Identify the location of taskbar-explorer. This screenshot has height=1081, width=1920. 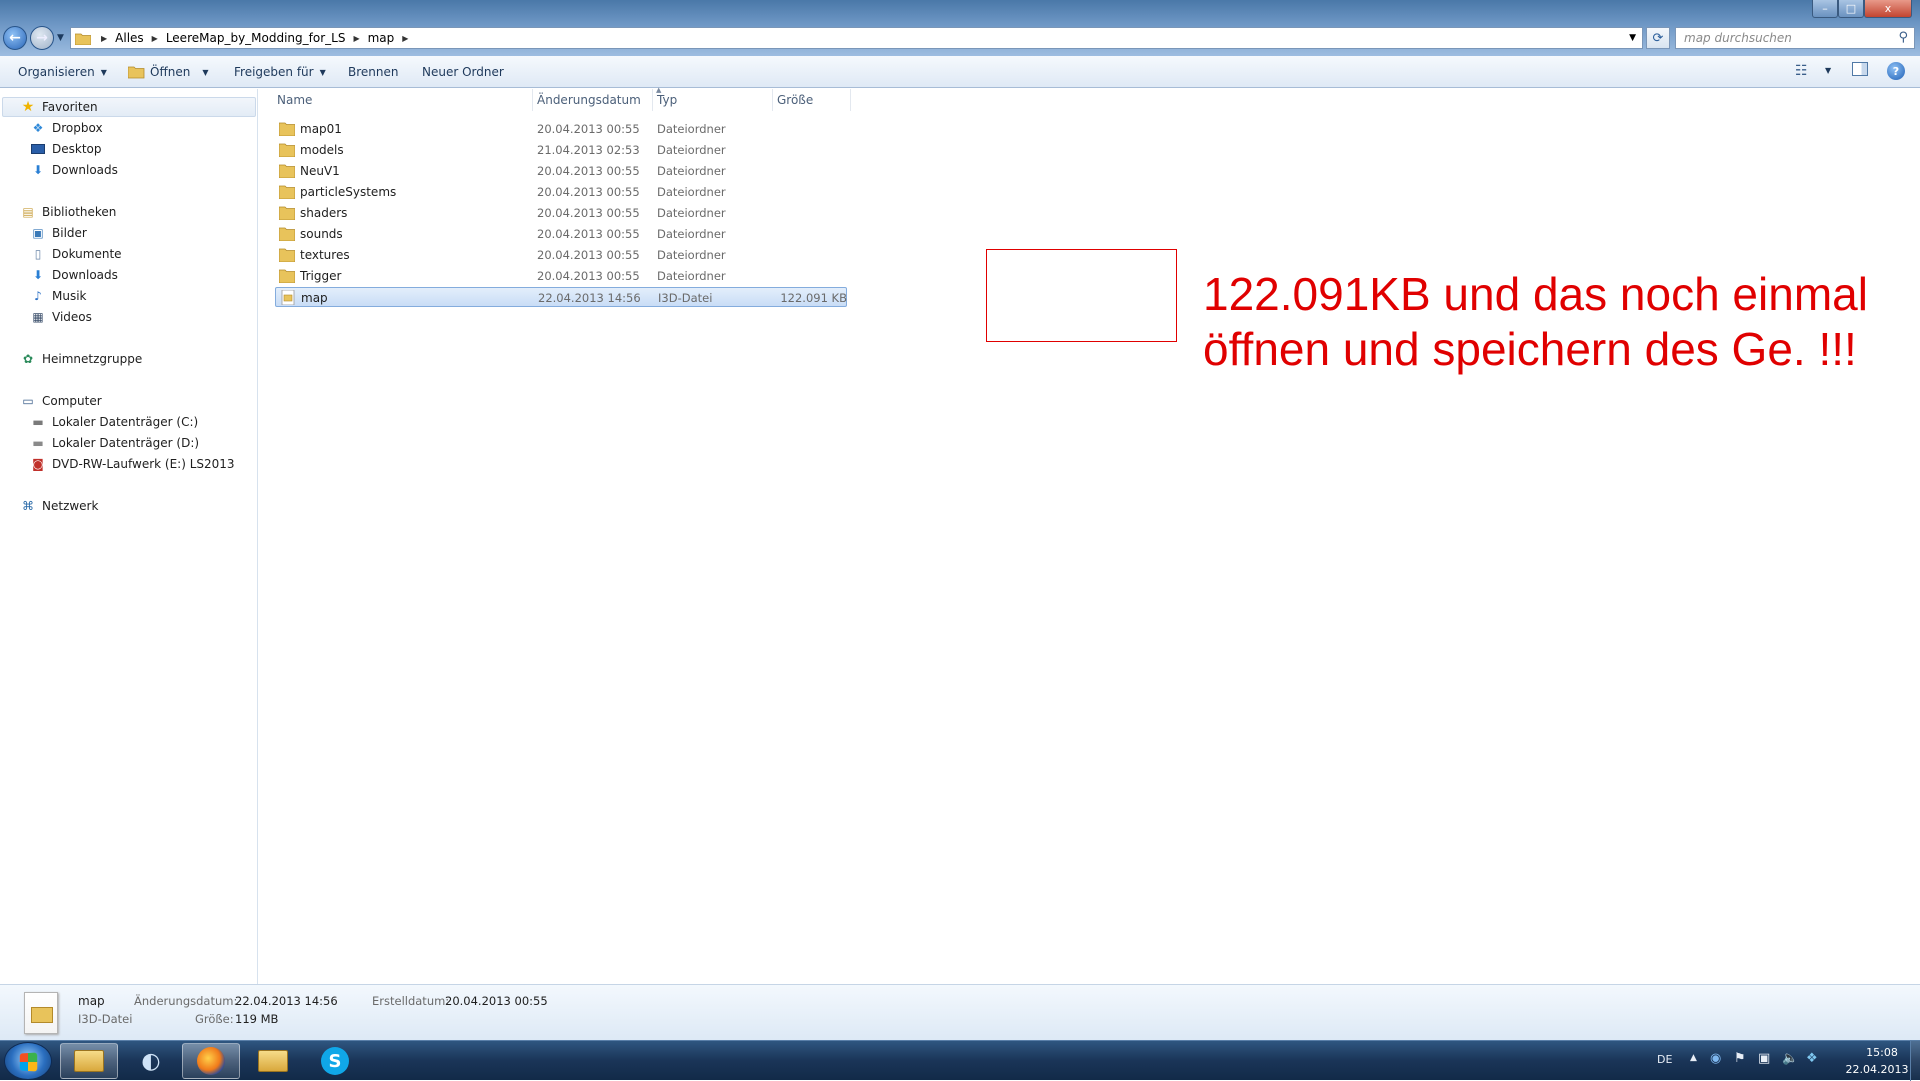
(89, 1061).